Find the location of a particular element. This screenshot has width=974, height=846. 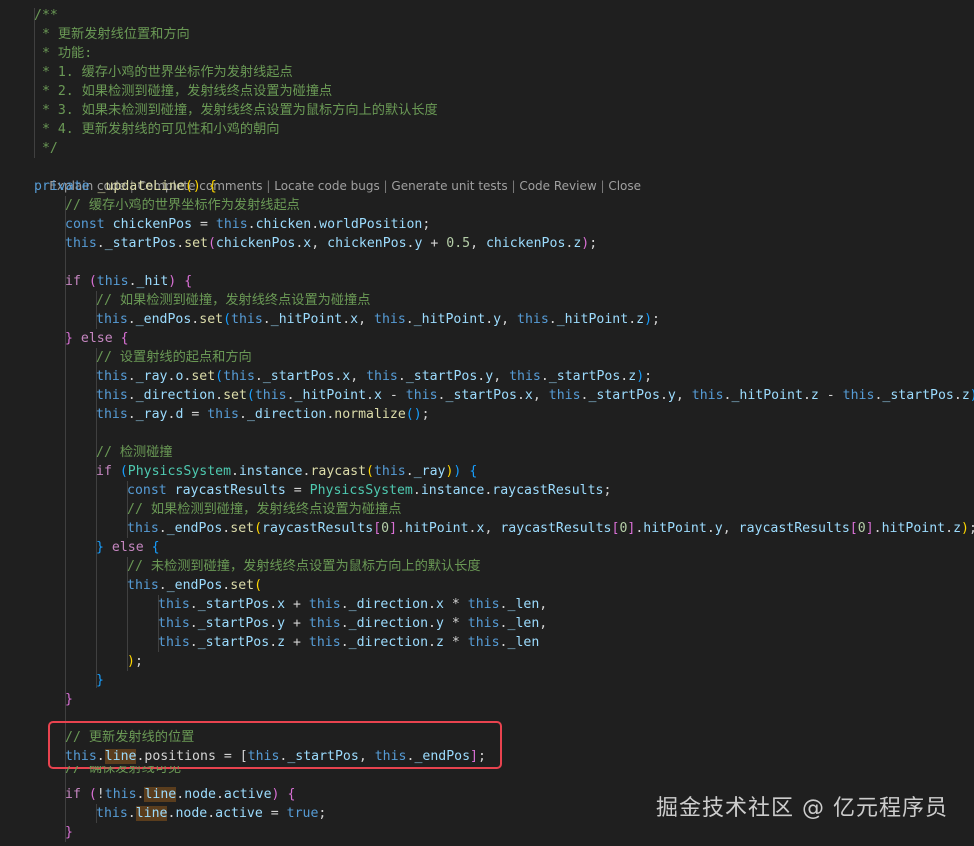

code-line: this.line.node.active = true; is located at coordinates (211, 813).